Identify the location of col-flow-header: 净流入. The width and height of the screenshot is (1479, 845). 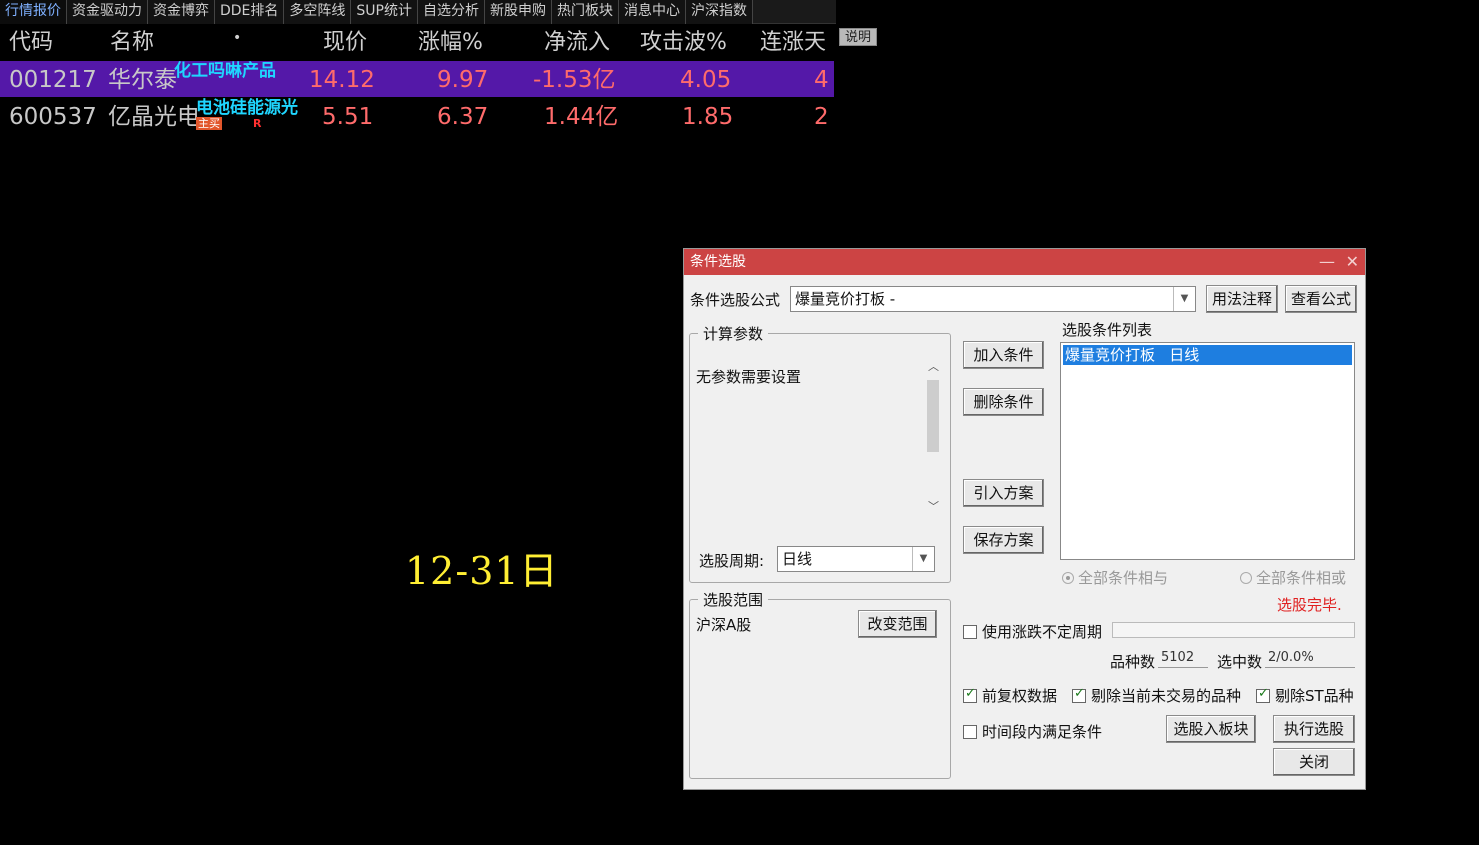
(577, 43).